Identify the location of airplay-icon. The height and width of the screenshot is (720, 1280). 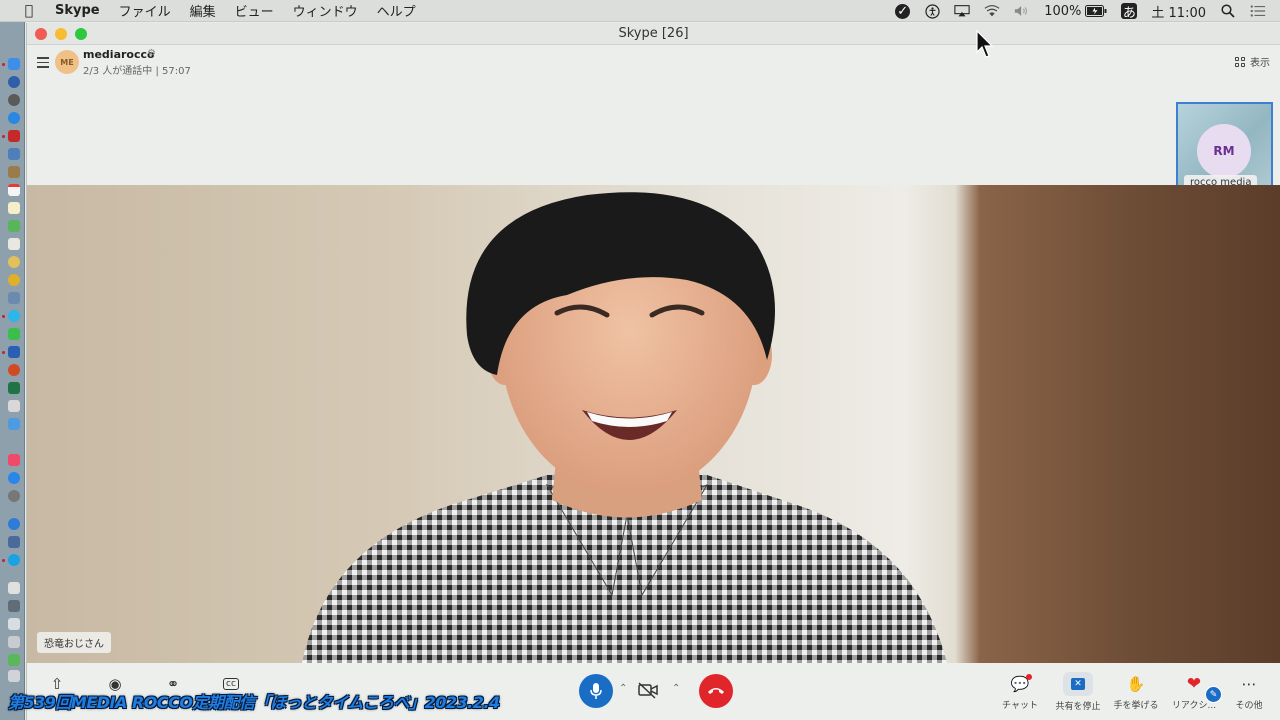
(962, 11).